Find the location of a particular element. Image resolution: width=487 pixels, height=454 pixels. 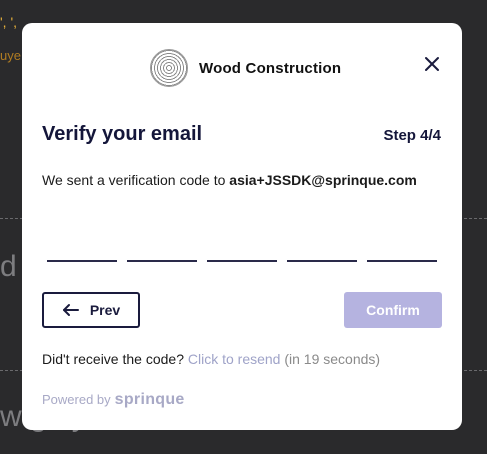

close-icon is located at coordinates (432, 64).